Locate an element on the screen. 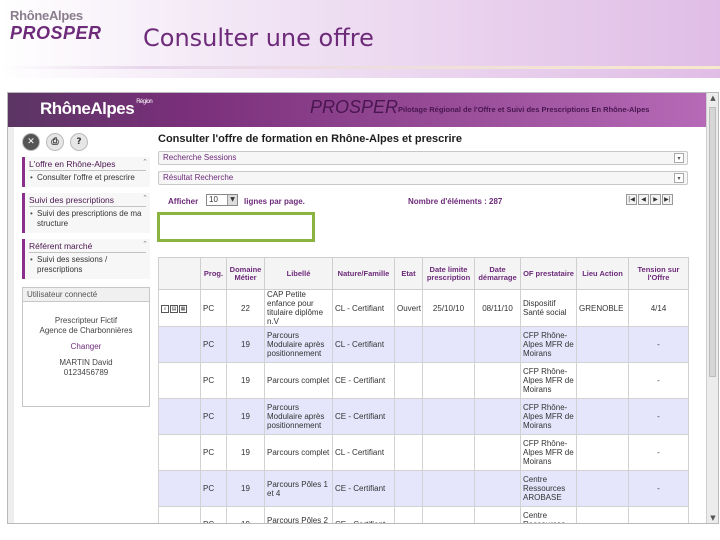 The image size is (720, 540). cell-of: Centre Ressources AROBASE is located at coordinates (548, 514).